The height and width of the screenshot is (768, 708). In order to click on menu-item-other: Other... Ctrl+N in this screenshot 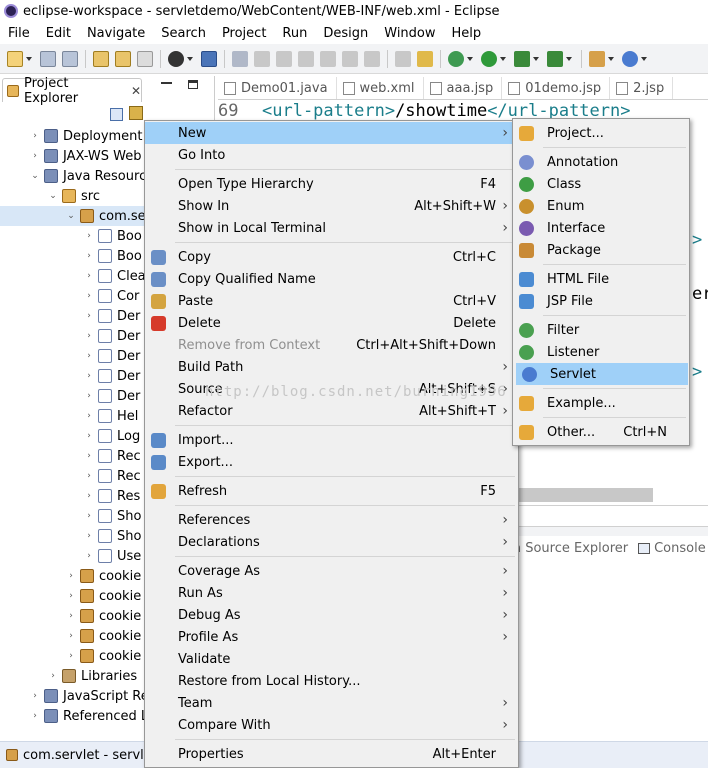, I will do `click(601, 432)`.